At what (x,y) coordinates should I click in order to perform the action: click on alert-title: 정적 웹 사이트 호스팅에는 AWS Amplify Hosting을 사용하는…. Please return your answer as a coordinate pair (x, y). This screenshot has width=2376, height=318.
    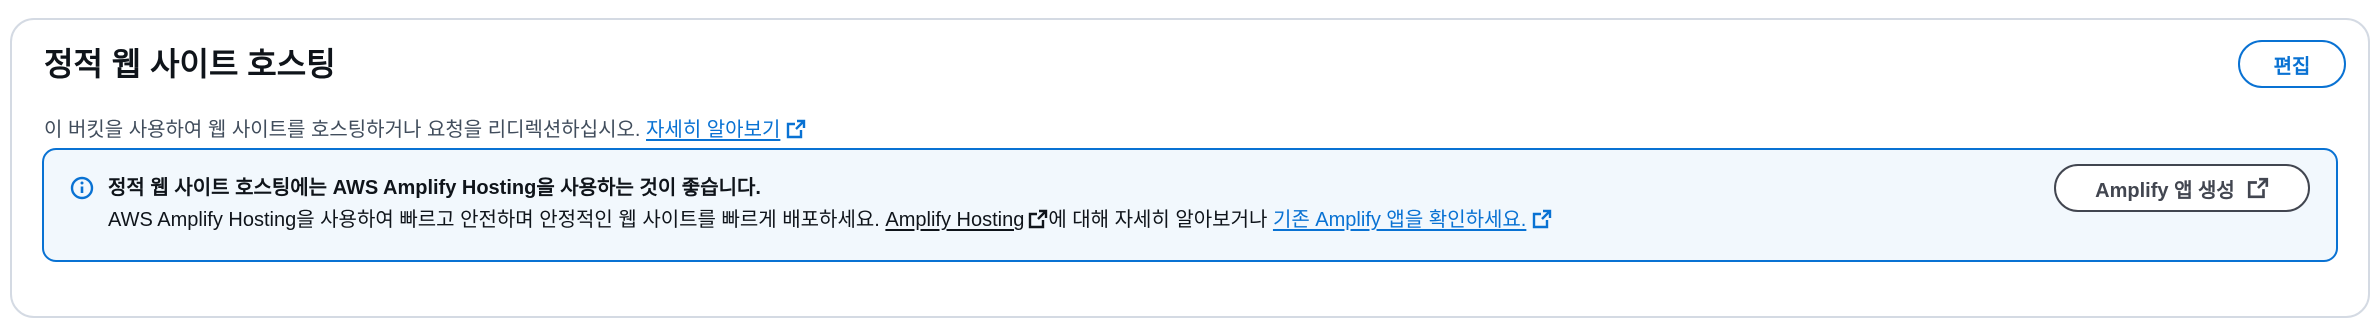
    Looking at the image, I should click on (434, 188).